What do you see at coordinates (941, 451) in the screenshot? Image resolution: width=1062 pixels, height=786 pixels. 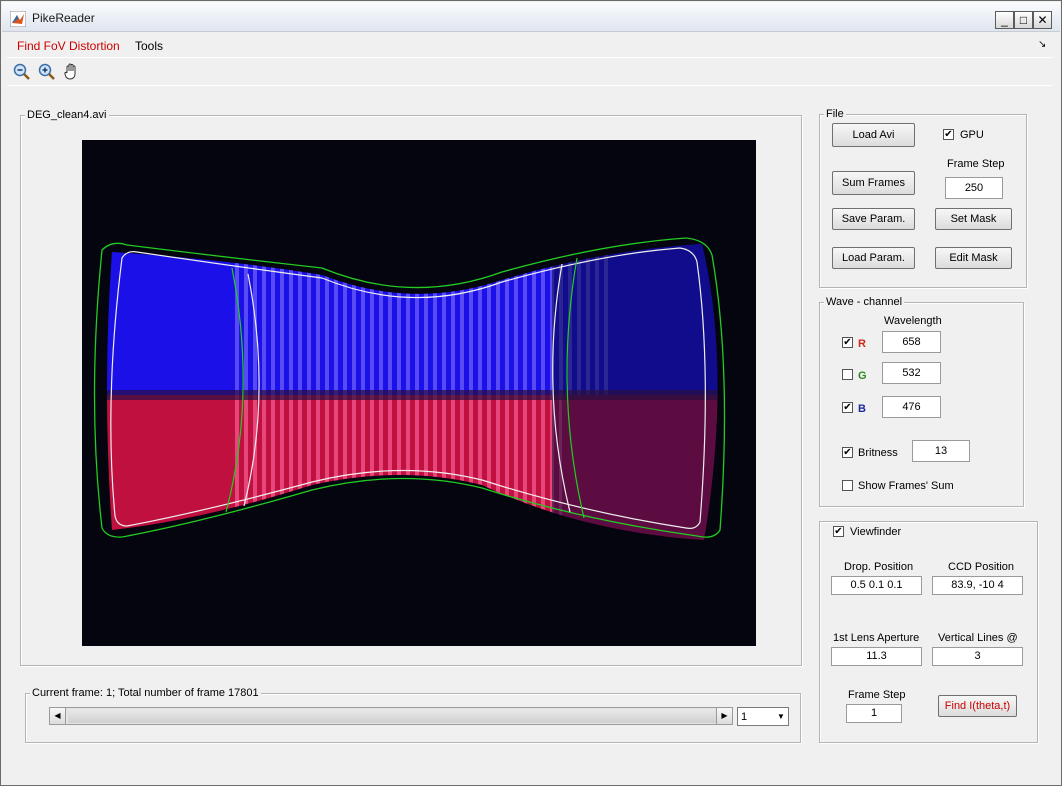 I see `britness-input: 13` at bounding box center [941, 451].